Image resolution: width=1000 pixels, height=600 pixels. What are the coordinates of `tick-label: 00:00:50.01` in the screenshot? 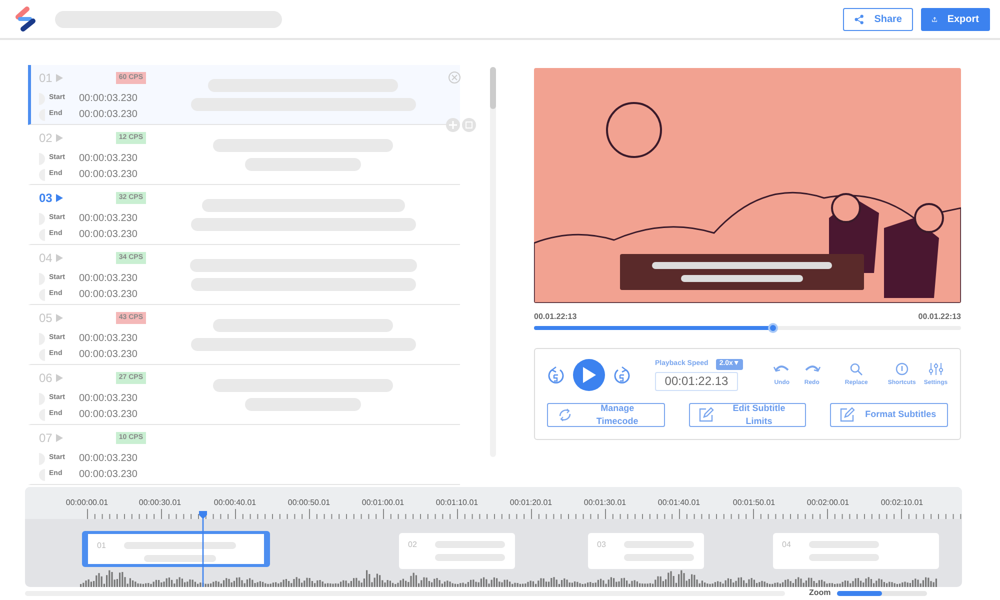 It's located at (309, 503).